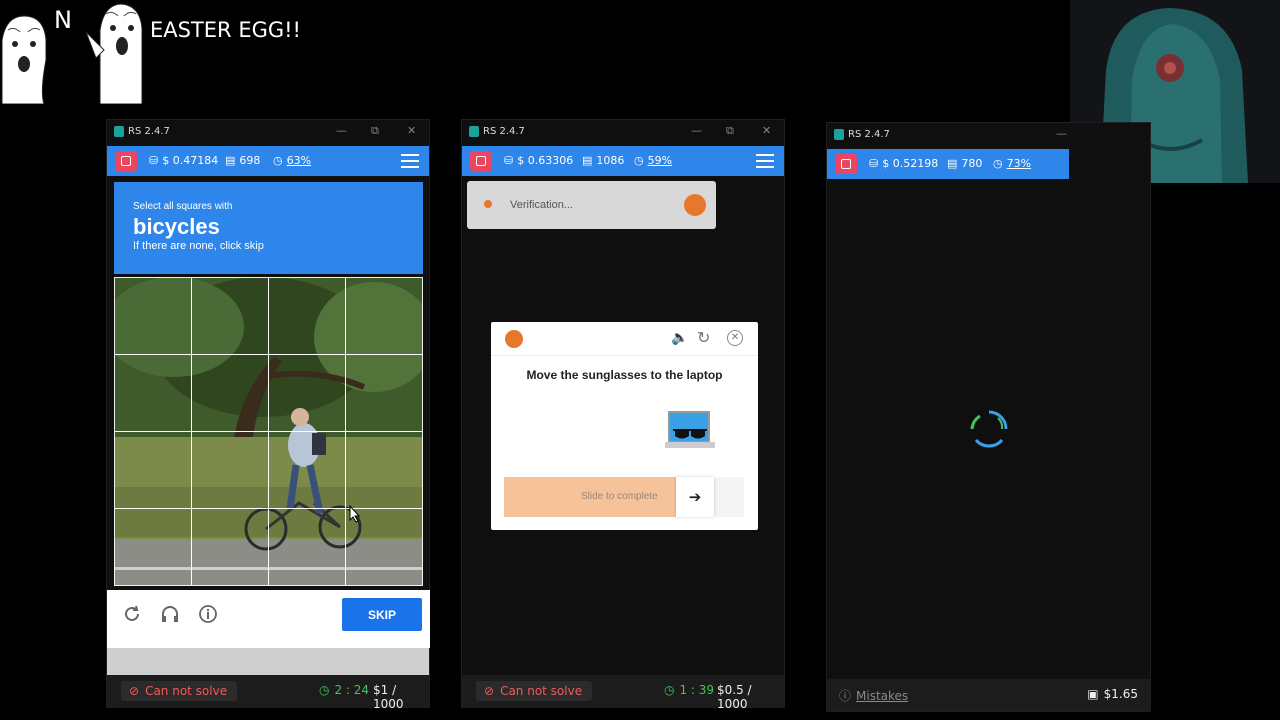 The width and height of the screenshot is (1280, 720). Describe the element at coordinates (703, 338) in the screenshot. I see `refresh-icon: ↻` at that location.